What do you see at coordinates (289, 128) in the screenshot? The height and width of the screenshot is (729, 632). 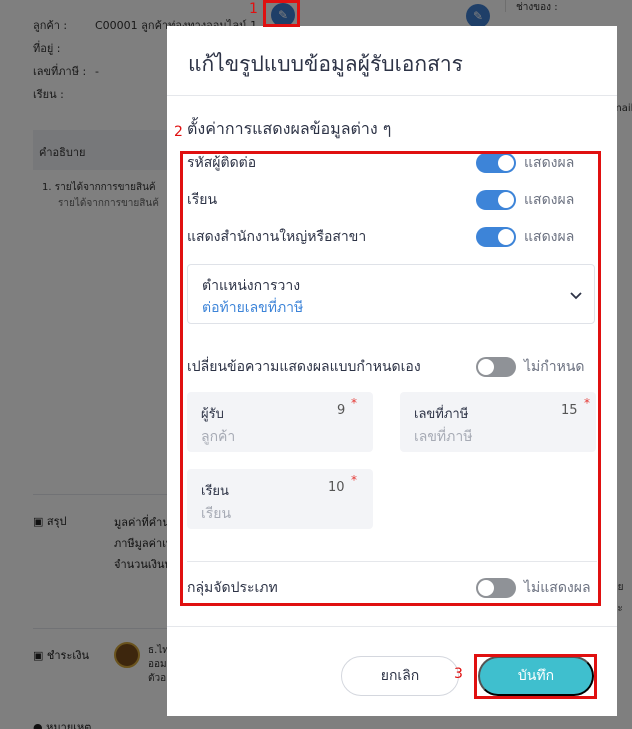 I see `section-title: ตั้งค่าการแสดงผลข้อมูลต่าง ๆ` at bounding box center [289, 128].